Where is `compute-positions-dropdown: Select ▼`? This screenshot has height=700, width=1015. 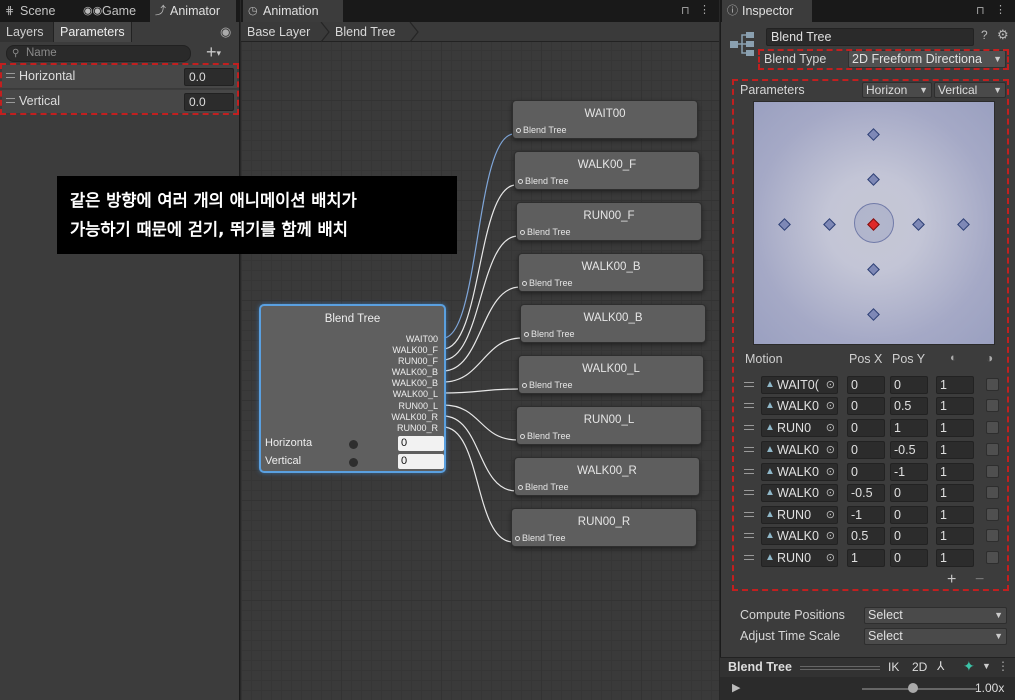
compute-positions-dropdown: Select ▼ is located at coordinates (935, 615).